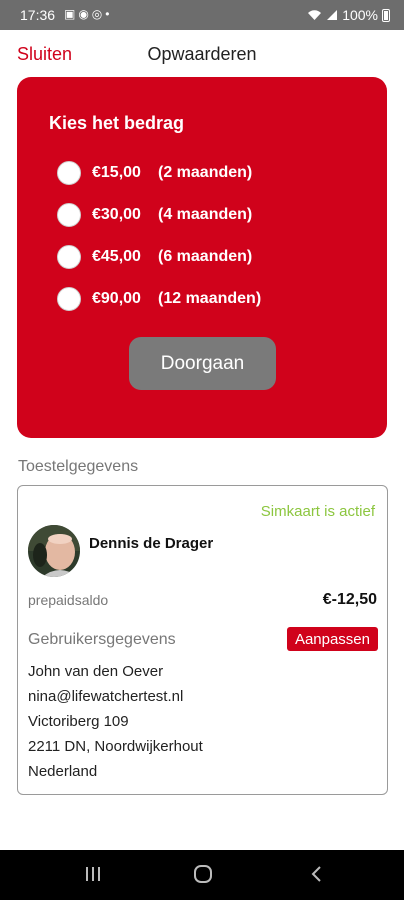 The image size is (404, 900). I want to click on home-icon, so click(203, 874).